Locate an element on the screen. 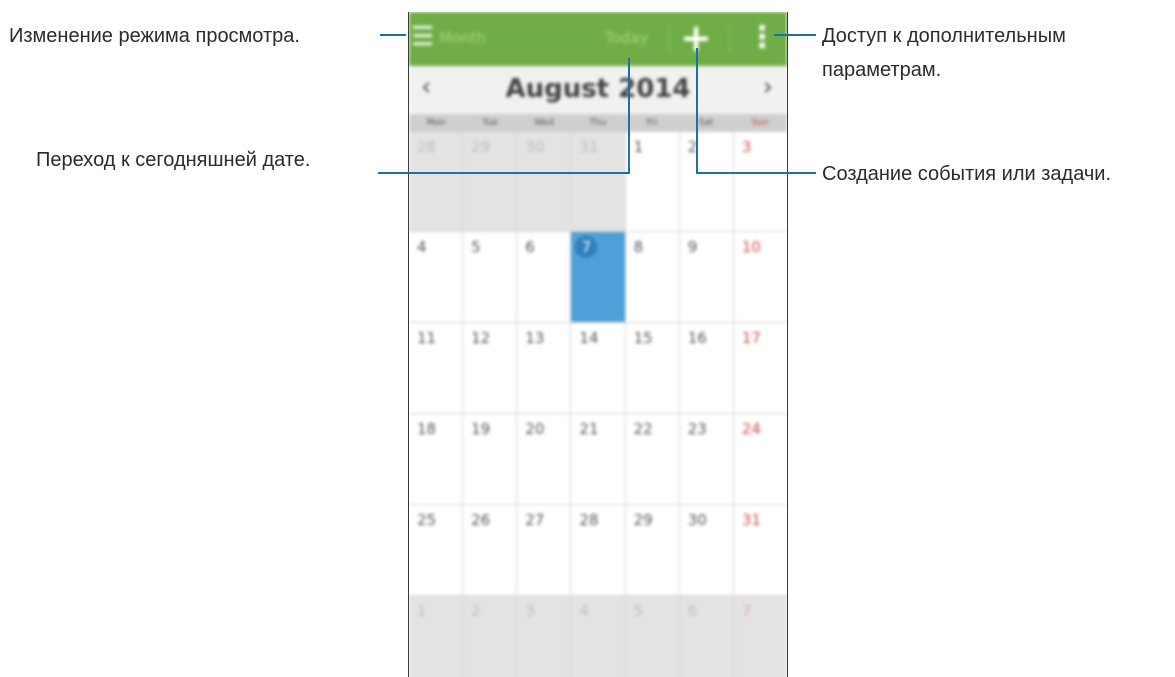  day-cell: 19 is located at coordinates (490, 459).